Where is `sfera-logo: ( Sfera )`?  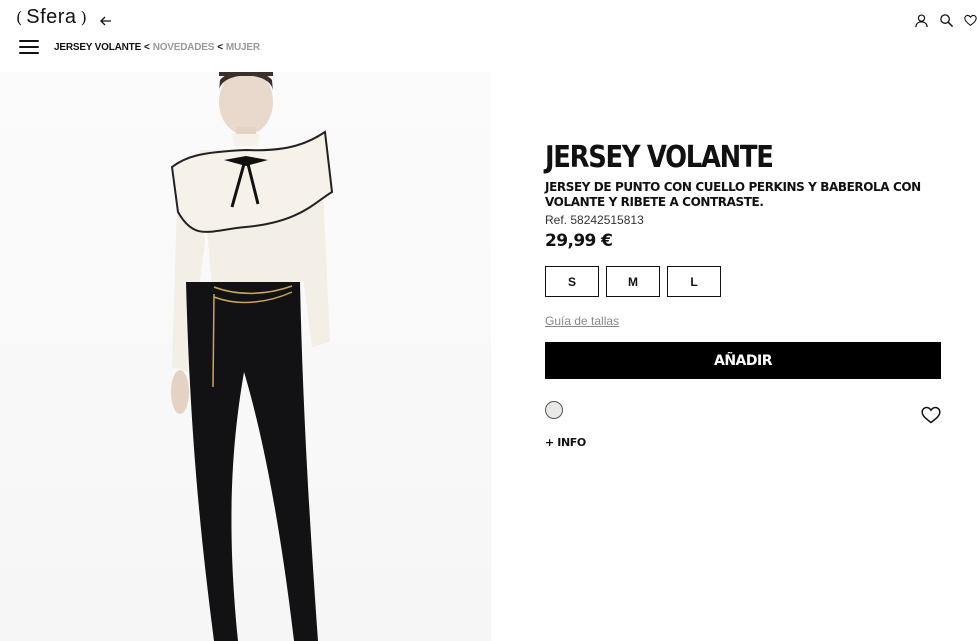 sfera-logo: ( Sfera ) is located at coordinates (51, 17).